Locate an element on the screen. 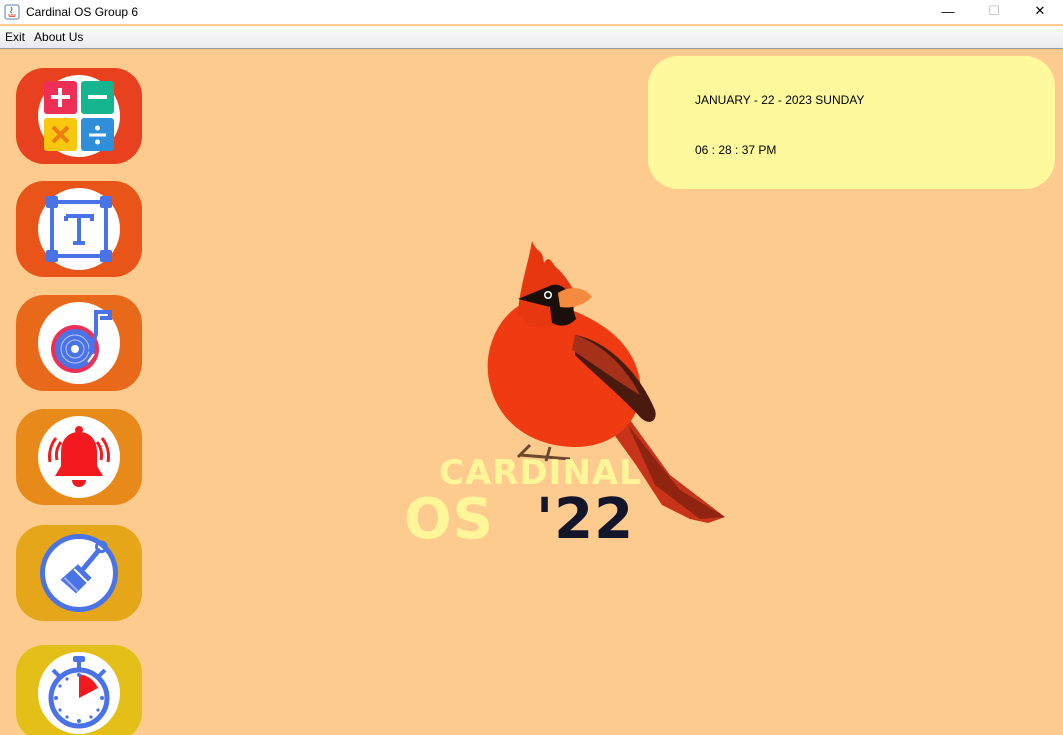 The height and width of the screenshot is (735, 1063). menu-exit: Exit is located at coordinates (14, 37).